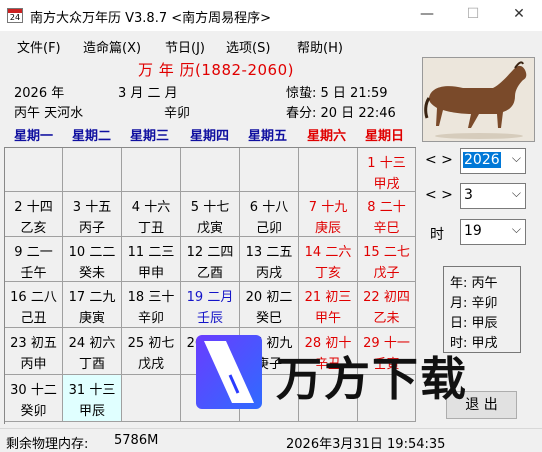 The width and height of the screenshot is (542, 452). Describe the element at coordinates (92, 343) in the screenshot. I see `day-number-lunar: 24 初六` at that location.